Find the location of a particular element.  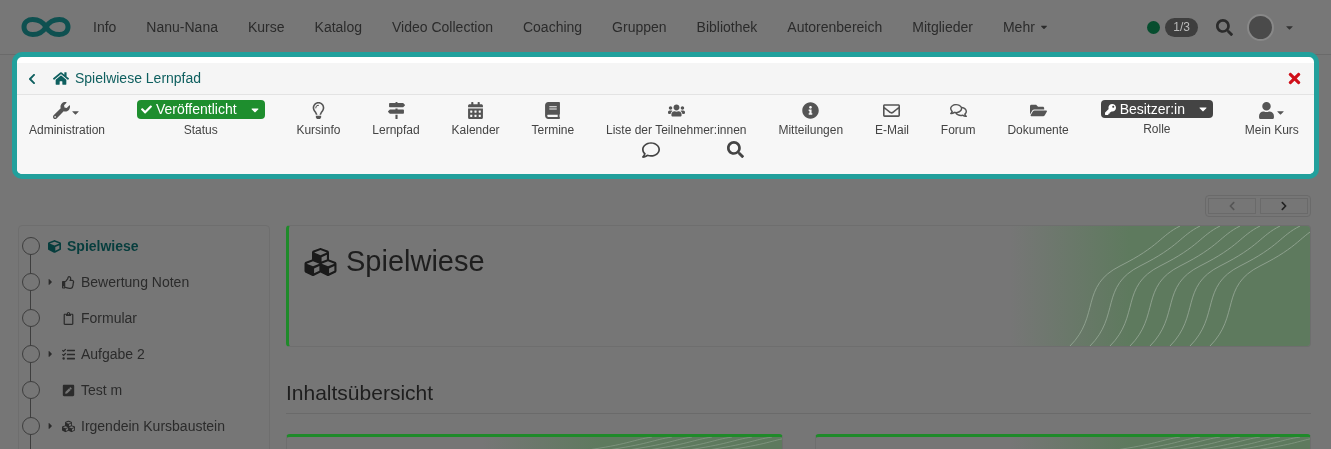

close-icon is located at coordinates (1294, 78).